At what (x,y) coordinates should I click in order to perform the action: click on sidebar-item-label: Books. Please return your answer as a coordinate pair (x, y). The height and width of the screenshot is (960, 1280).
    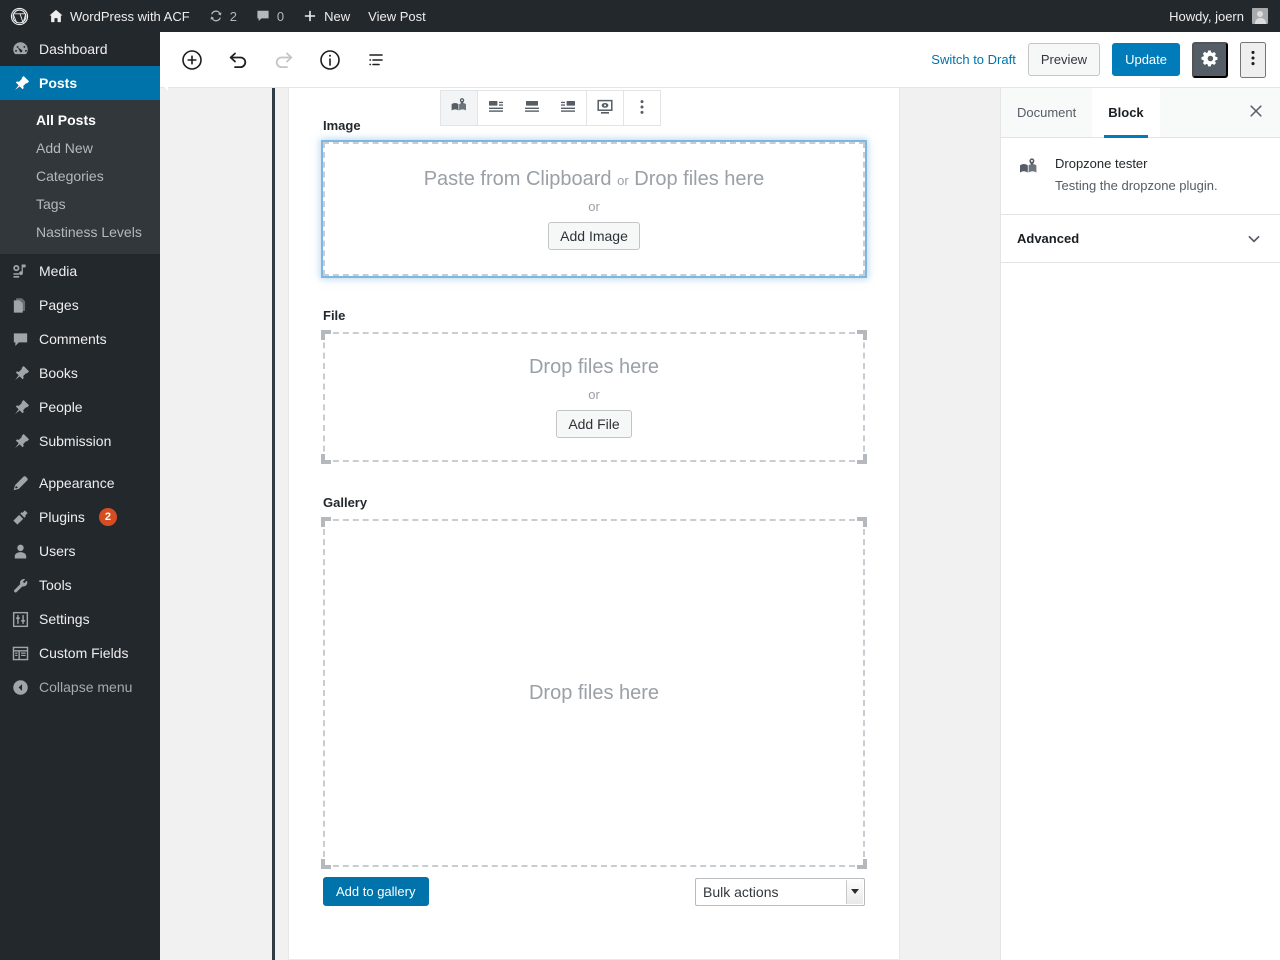
    Looking at the image, I should click on (58, 373).